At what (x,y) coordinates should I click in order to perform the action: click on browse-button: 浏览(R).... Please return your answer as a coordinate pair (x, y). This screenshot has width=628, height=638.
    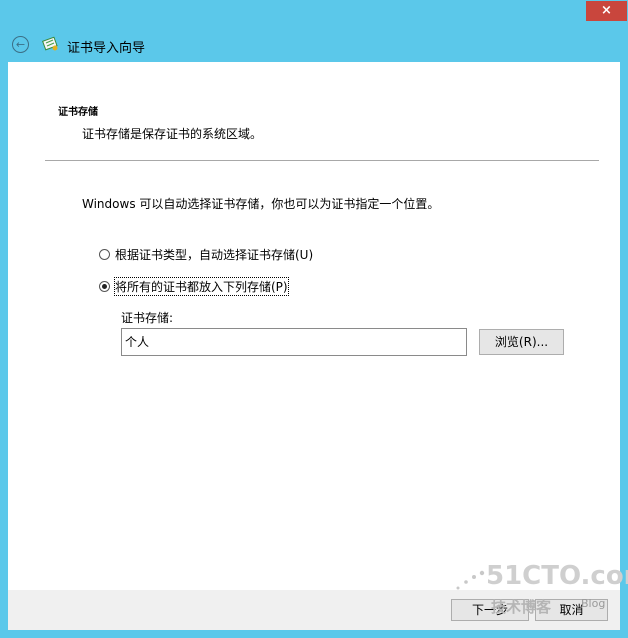
    Looking at the image, I should click on (521, 342).